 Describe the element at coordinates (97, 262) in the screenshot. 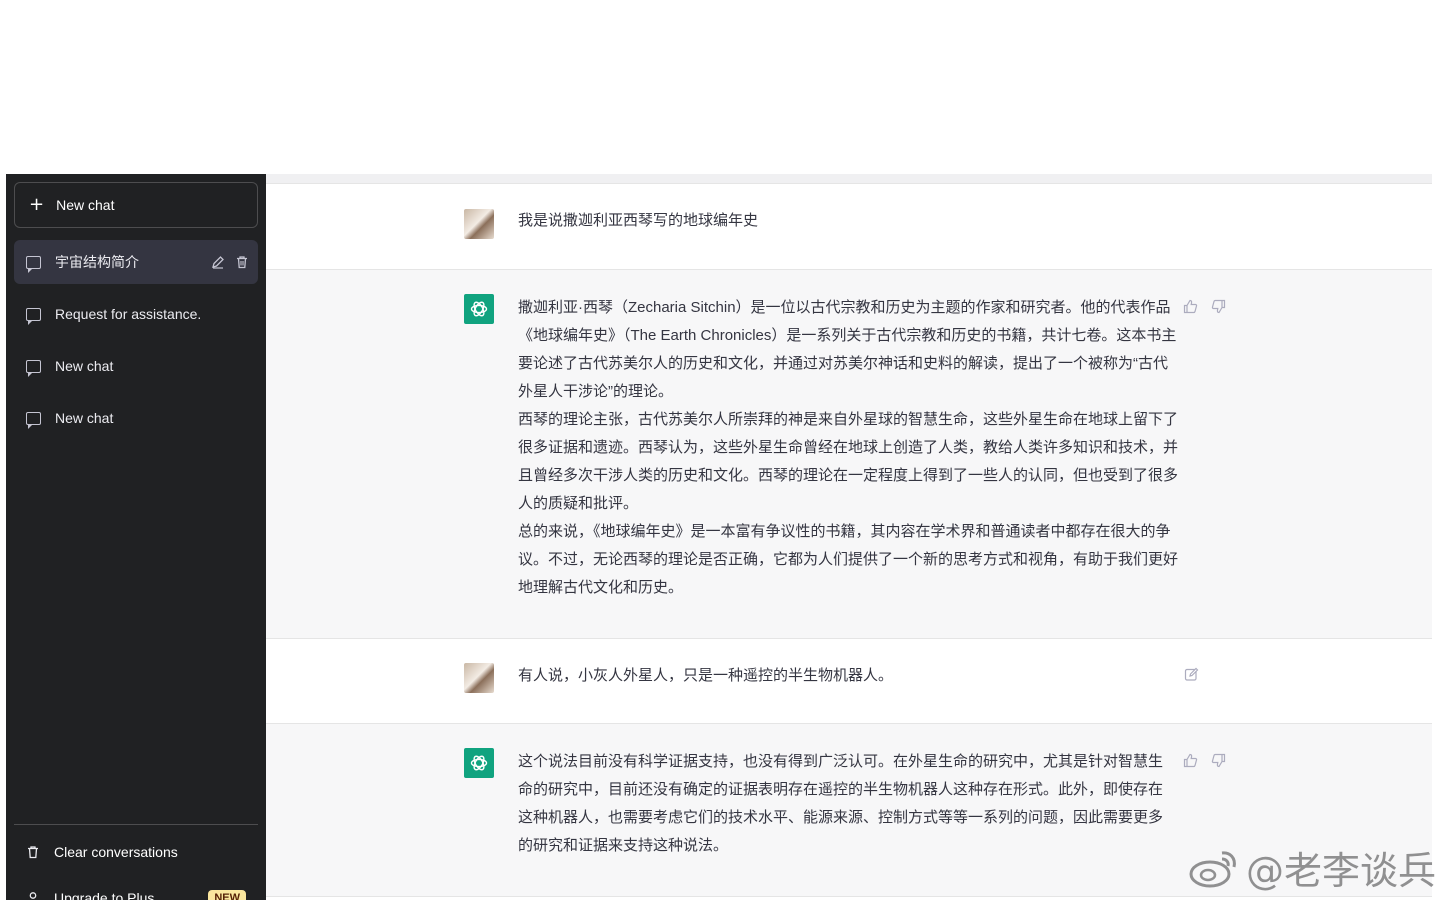

I see `conversation-label: 宇宙结构简介` at that location.